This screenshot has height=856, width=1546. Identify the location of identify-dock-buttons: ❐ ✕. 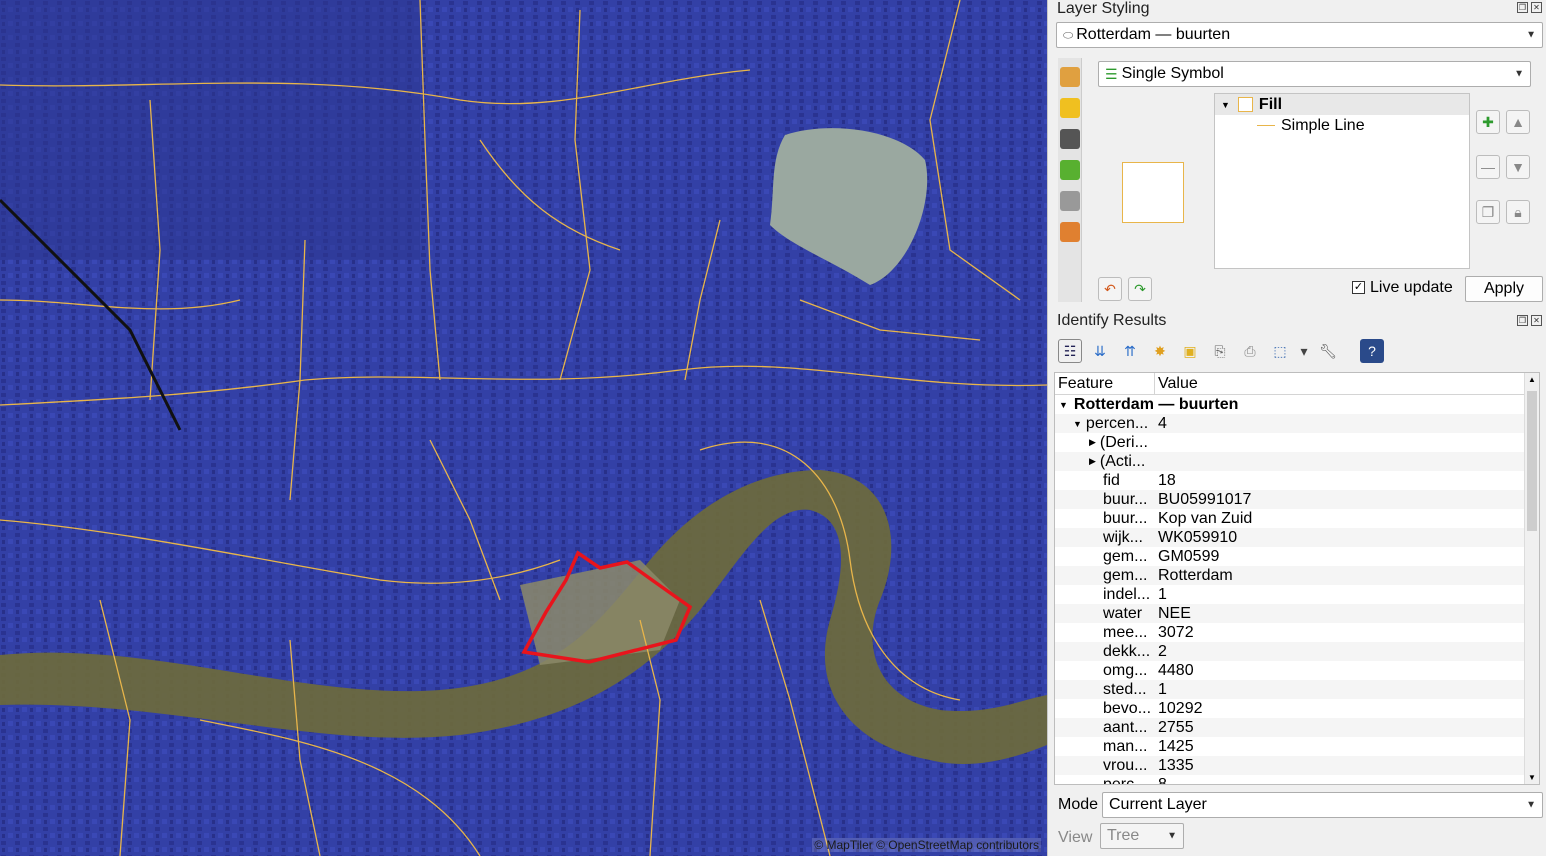
(1529, 320).